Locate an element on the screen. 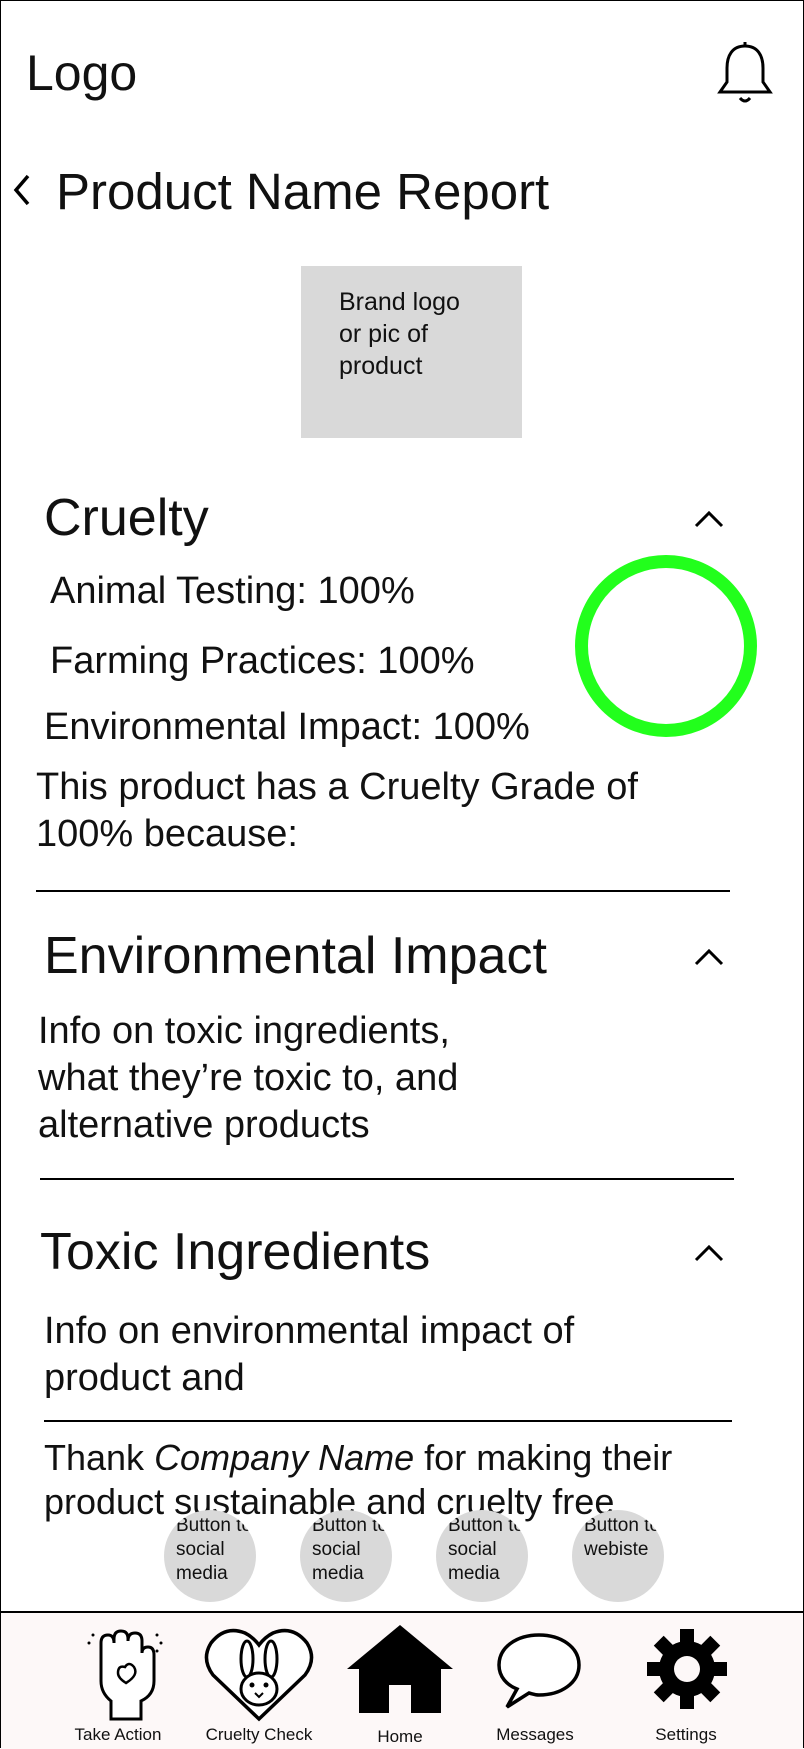 The width and height of the screenshot is (804, 1749). nav-item-messages: Messages is located at coordinates (535, 1681).